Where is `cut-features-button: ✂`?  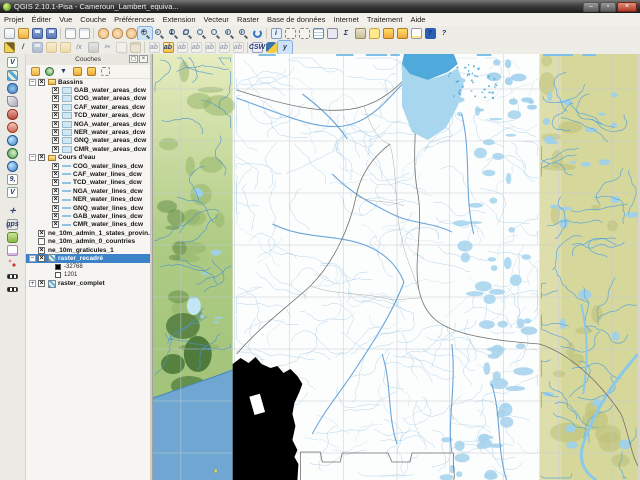
cut-features-button: ✂ is located at coordinates (107, 47).